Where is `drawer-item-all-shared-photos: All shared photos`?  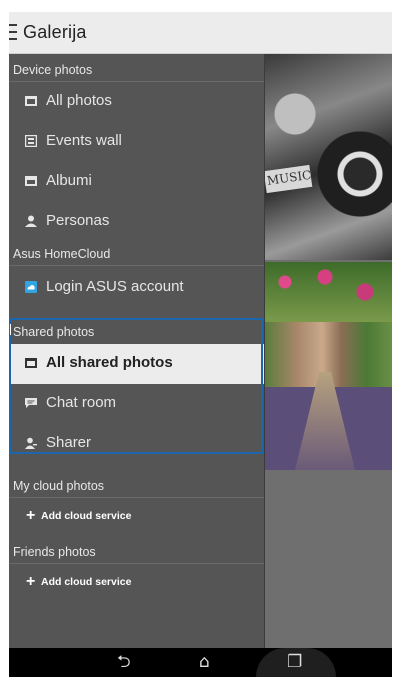 drawer-item-all-shared-photos: All shared photos is located at coordinates (137, 364).